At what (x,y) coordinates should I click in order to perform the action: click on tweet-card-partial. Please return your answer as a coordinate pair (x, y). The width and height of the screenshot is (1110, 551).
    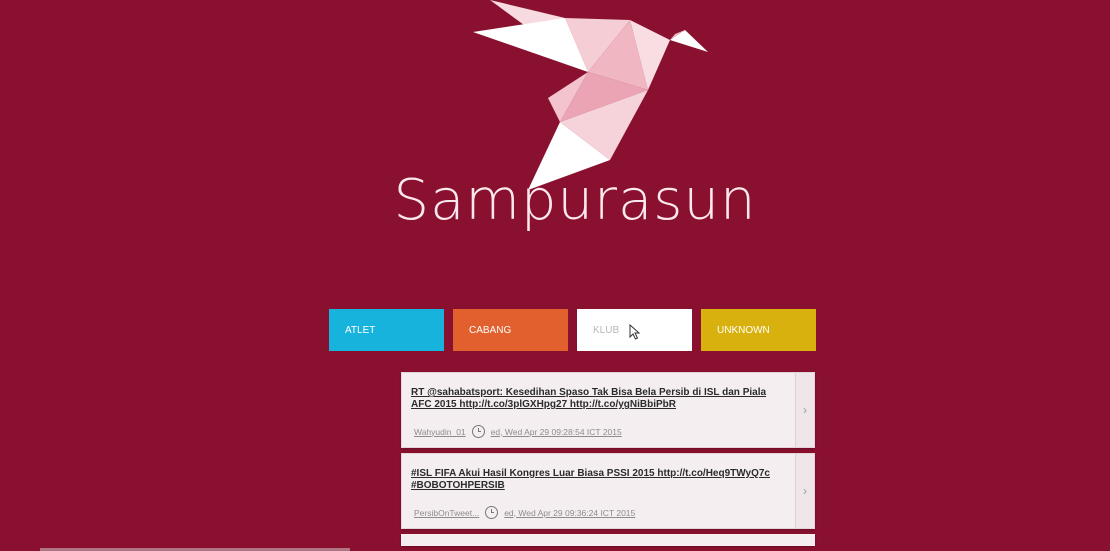
    Looking at the image, I should click on (608, 540).